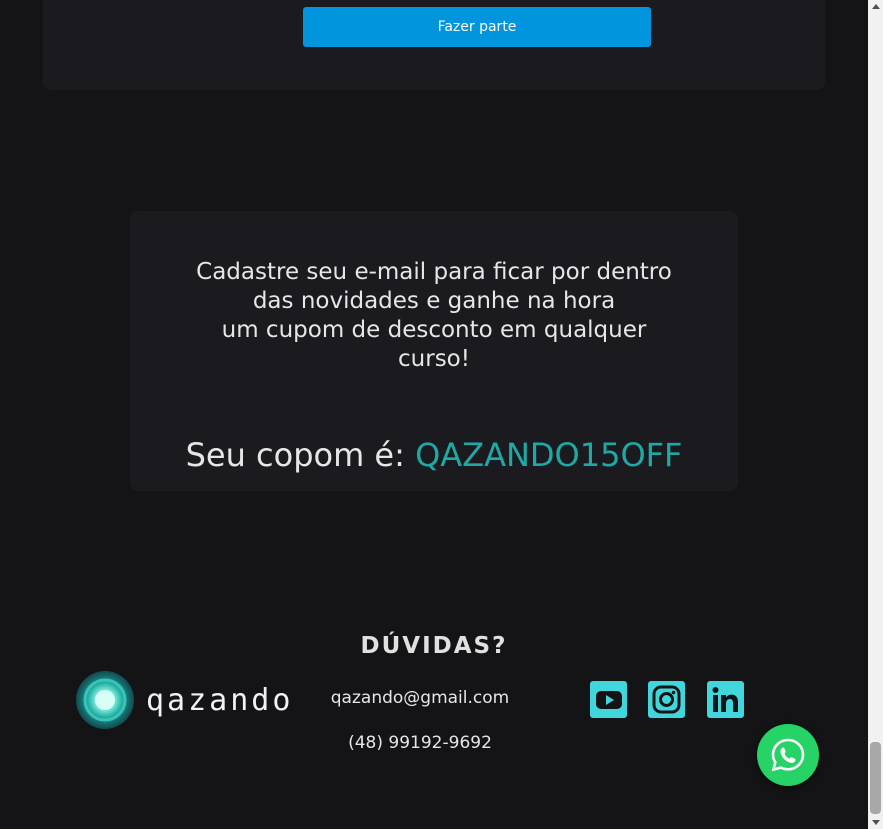 The width and height of the screenshot is (883, 829). What do you see at coordinates (875, 414) in the screenshot?
I see `vertical-scrollbar` at bounding box center [875, 414].